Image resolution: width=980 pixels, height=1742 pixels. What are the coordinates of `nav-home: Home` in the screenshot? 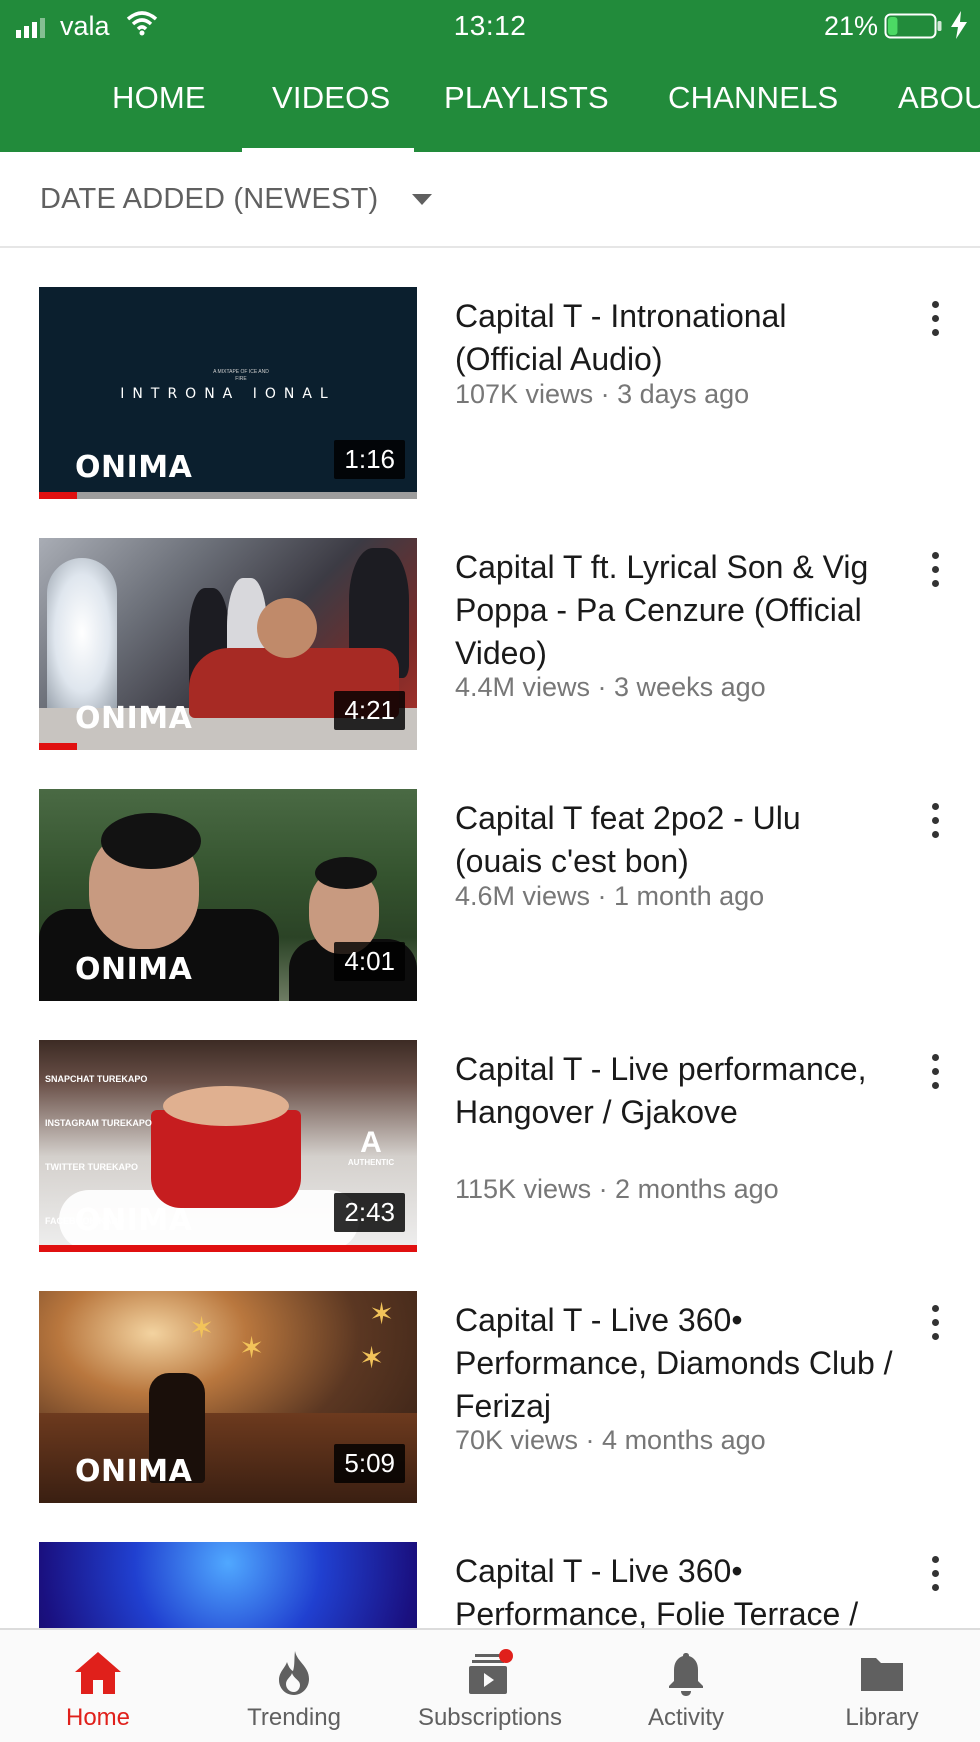 It's located at (98, 1686).